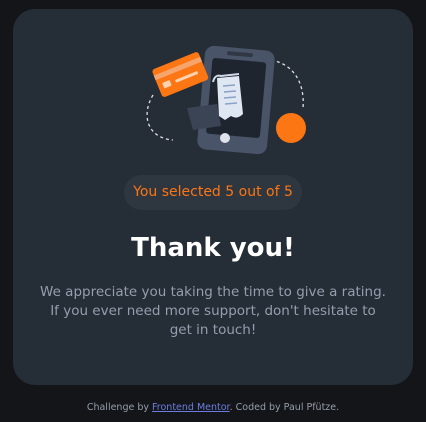  What do you see at coordinates (119, 407) in the screenshot?
I see `attribution-prefix: Challenge by` at bounding box center [119, 407].